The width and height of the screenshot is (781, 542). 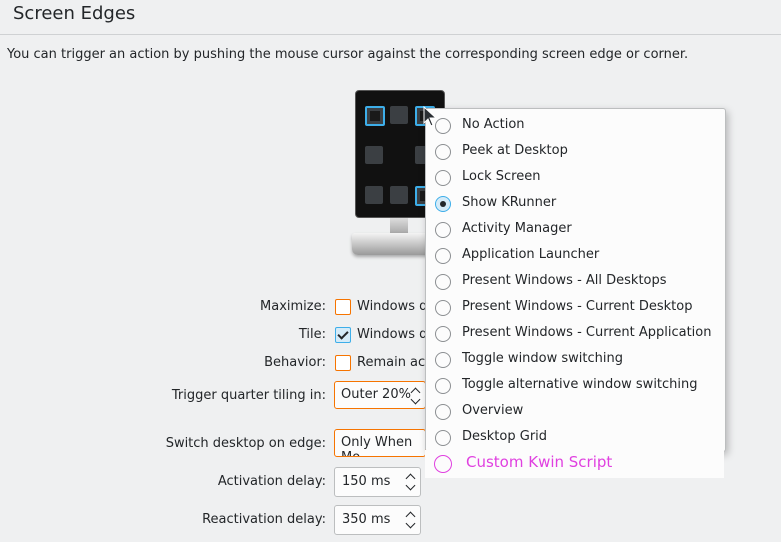 I want to click on quarter-tiling-value: Outer 20%, so click(x=376, y=394).